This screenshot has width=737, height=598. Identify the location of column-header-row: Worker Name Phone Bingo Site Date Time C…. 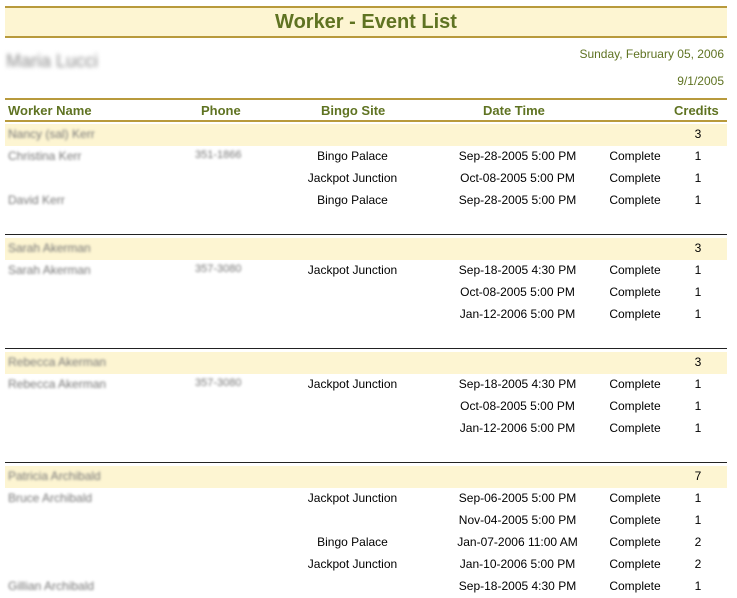
(366, 110).